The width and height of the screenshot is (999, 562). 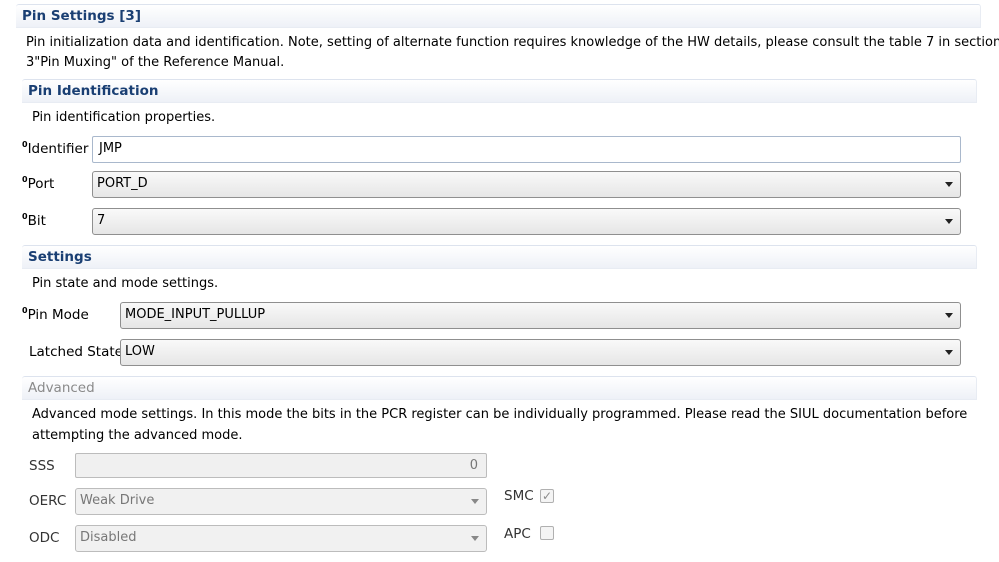 I want to click on smc-label: SMC, so click(x=519, y=496).